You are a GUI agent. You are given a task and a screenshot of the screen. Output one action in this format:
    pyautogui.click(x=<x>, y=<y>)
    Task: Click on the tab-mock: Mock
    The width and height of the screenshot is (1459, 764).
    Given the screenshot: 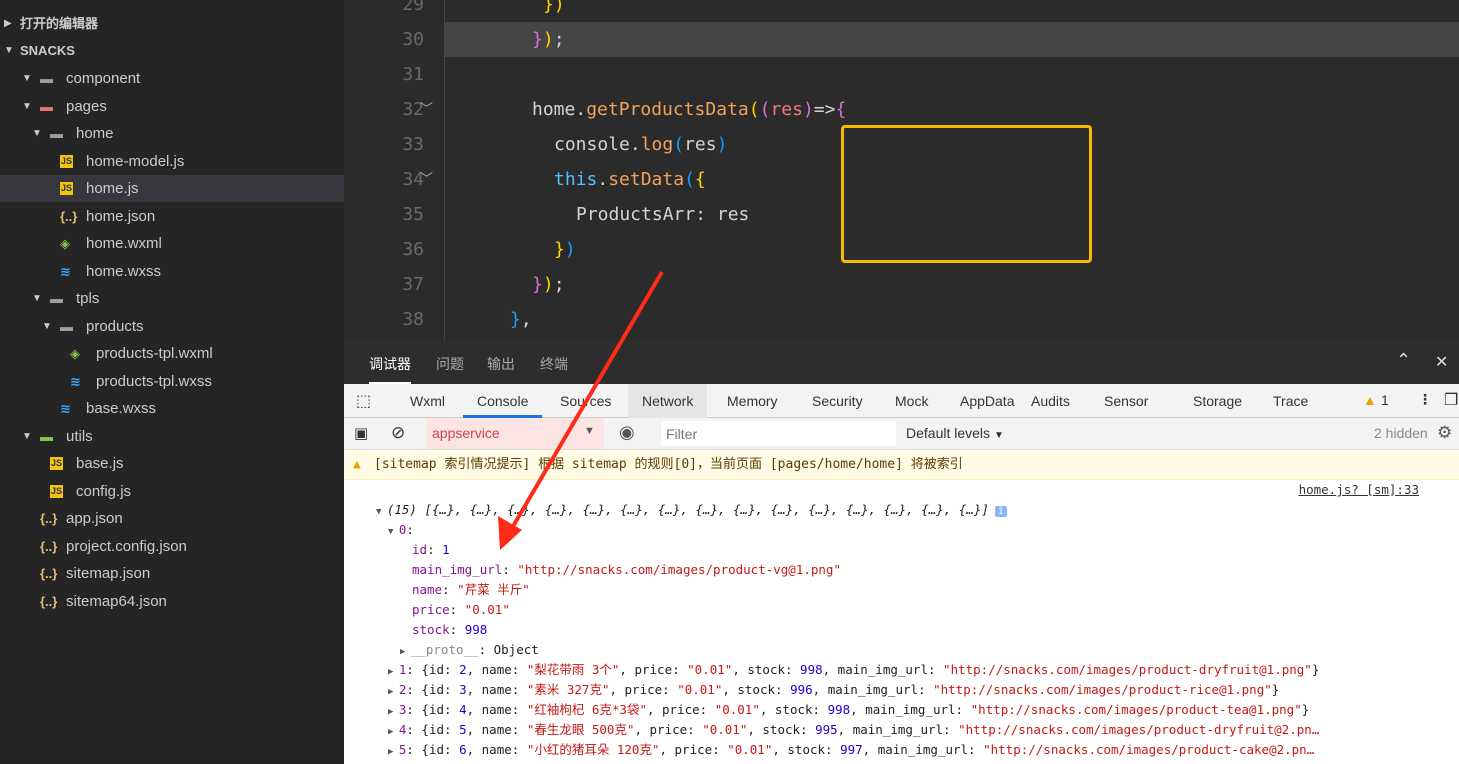 What is the action you would take?
    pyautogui.click(x=911, y=401)
    